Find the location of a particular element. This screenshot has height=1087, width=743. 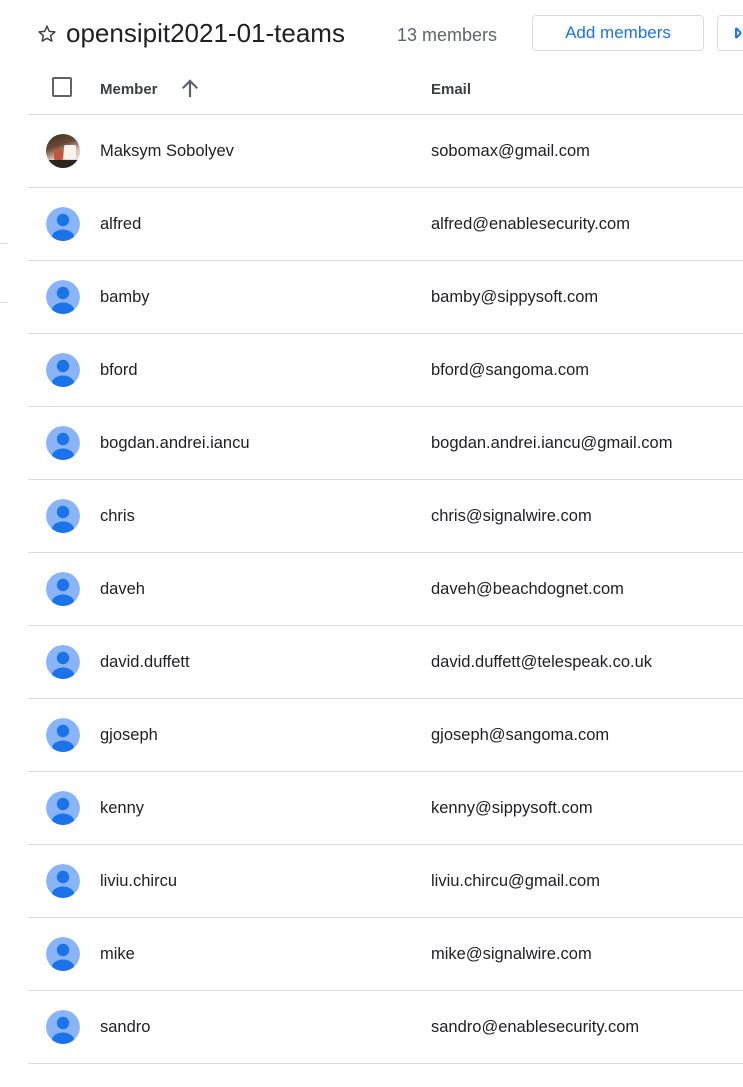

member-name: liviu.chircu is located at coordinates (139, 881).